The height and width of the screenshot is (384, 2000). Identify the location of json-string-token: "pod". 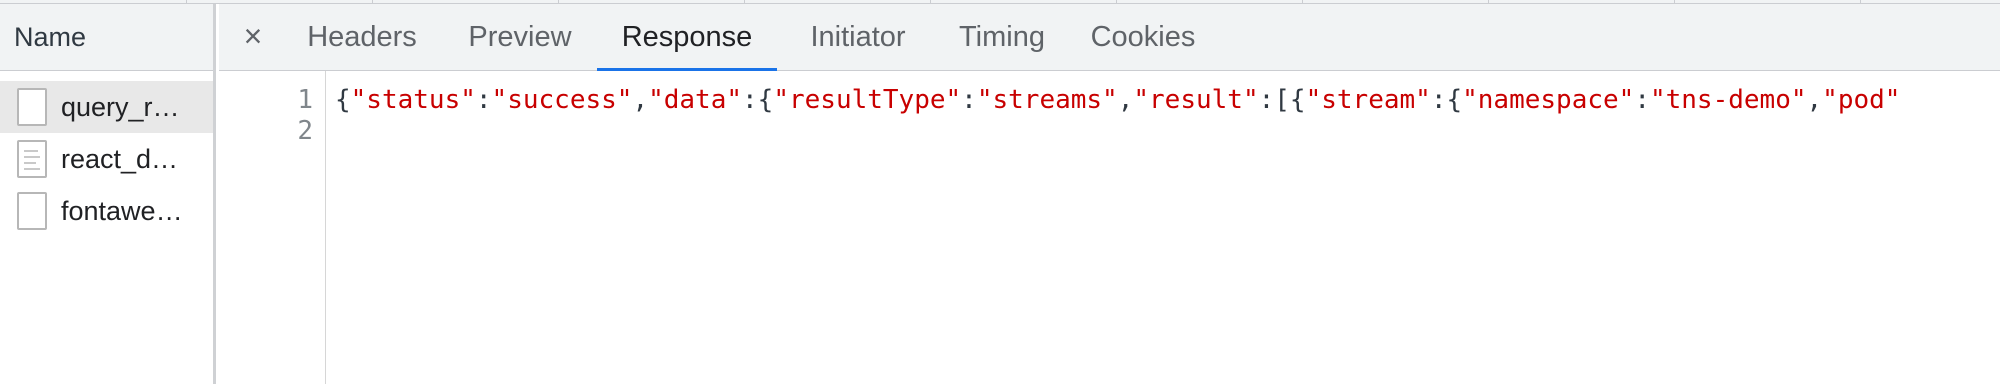
(1861, 100).